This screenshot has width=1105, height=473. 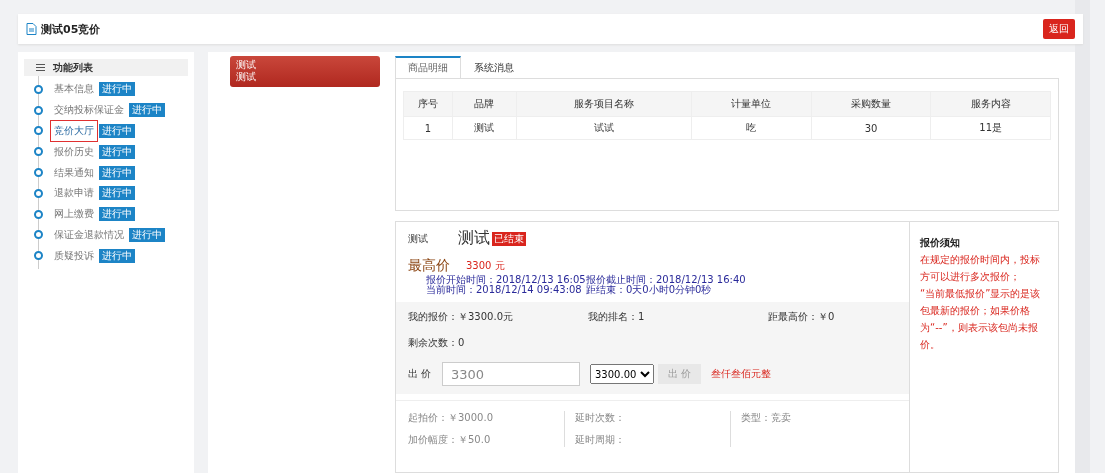 What do you see at coordinates (940, 243) in the screenshot?
I see `notice-title: 报价须知` at bounding box center [940, 243].